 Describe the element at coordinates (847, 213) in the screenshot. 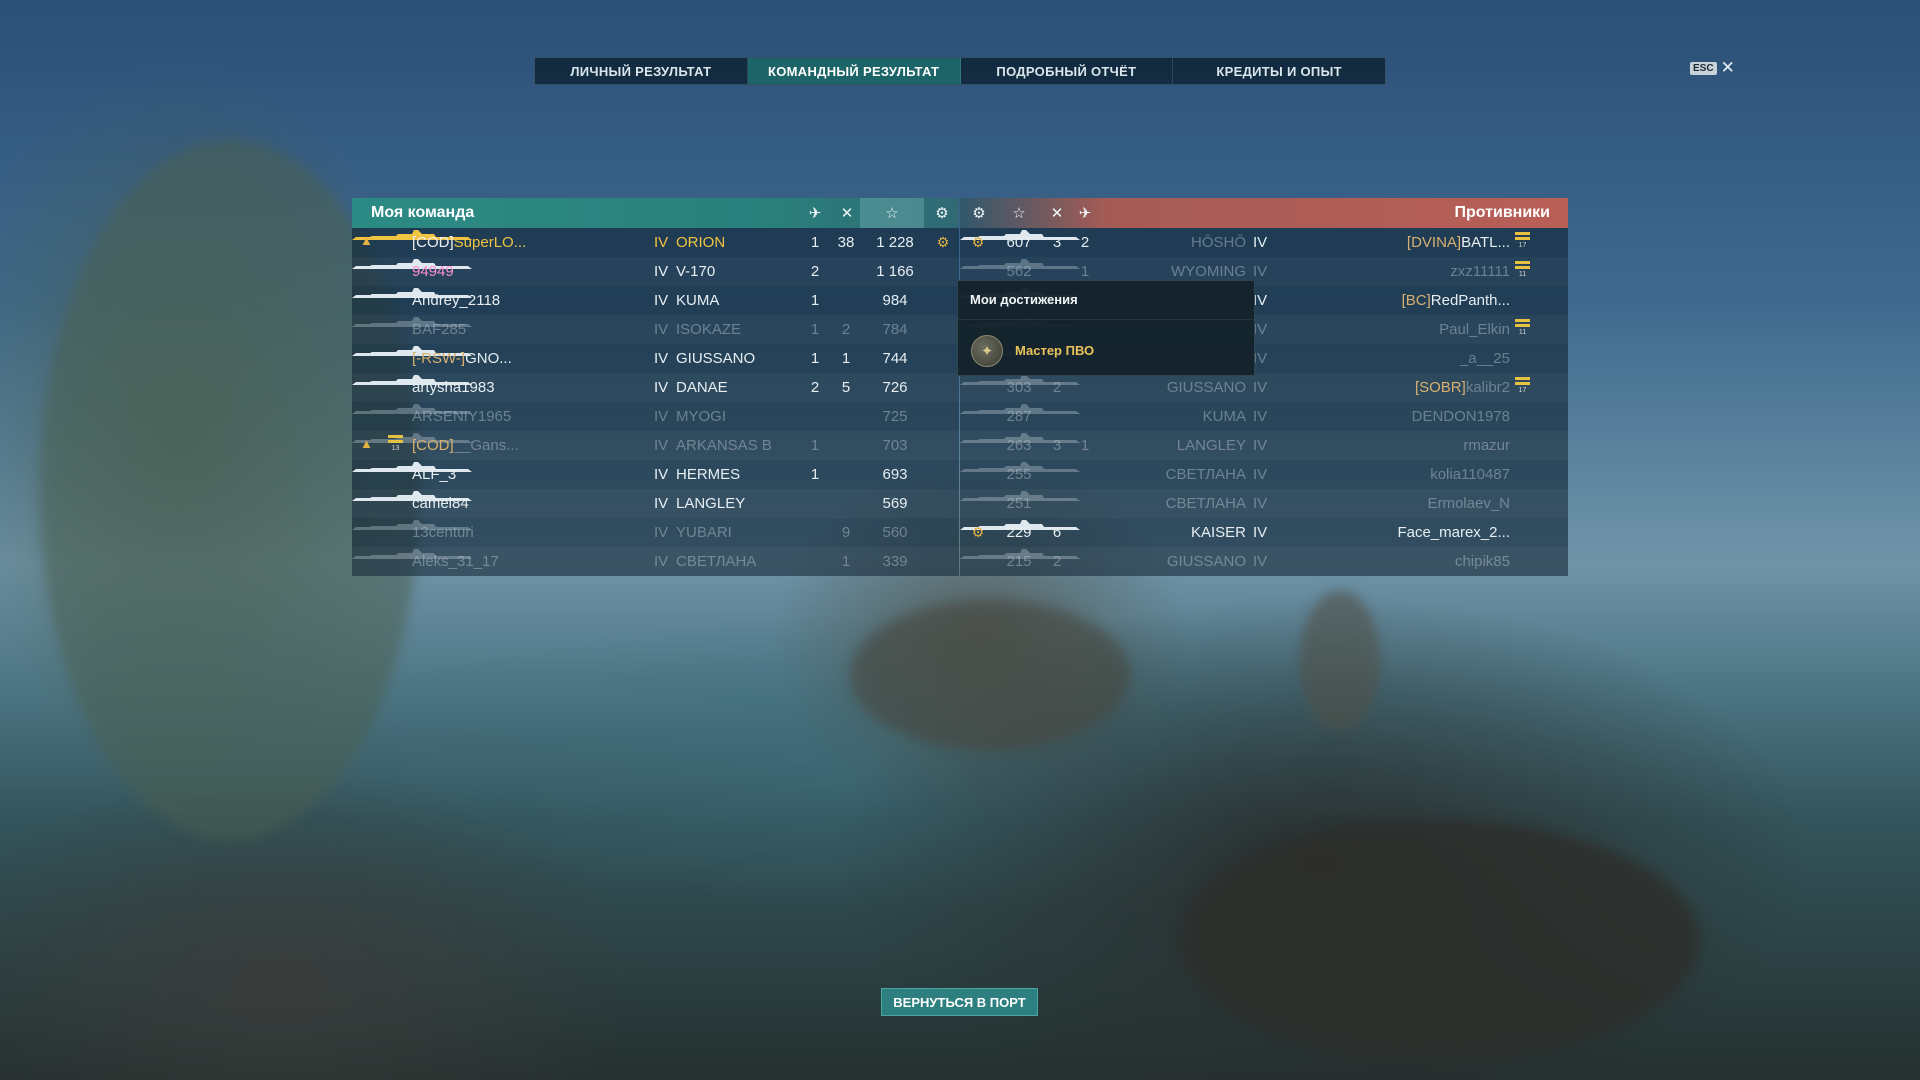

I see `kills-icon: ✕` at that location.